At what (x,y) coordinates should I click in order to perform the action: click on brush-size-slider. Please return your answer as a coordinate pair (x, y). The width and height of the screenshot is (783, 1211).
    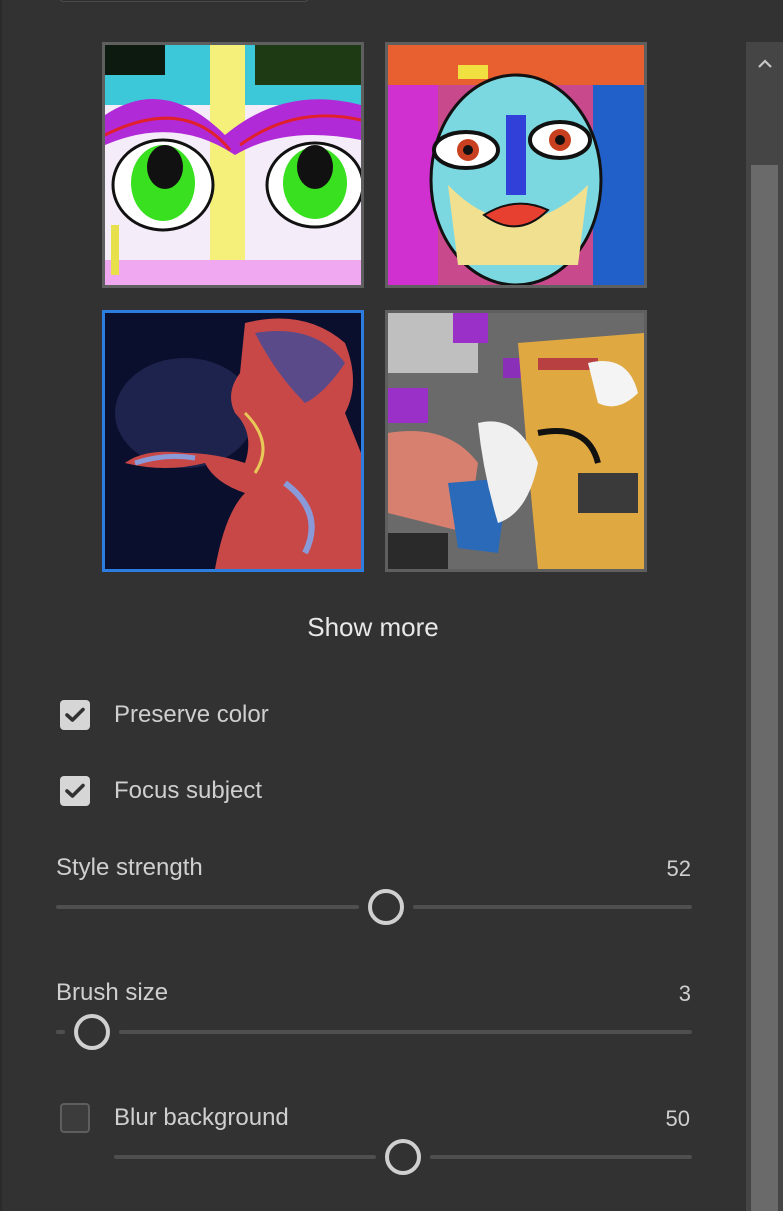
    Looking at the image, I should click on (374, 1032).